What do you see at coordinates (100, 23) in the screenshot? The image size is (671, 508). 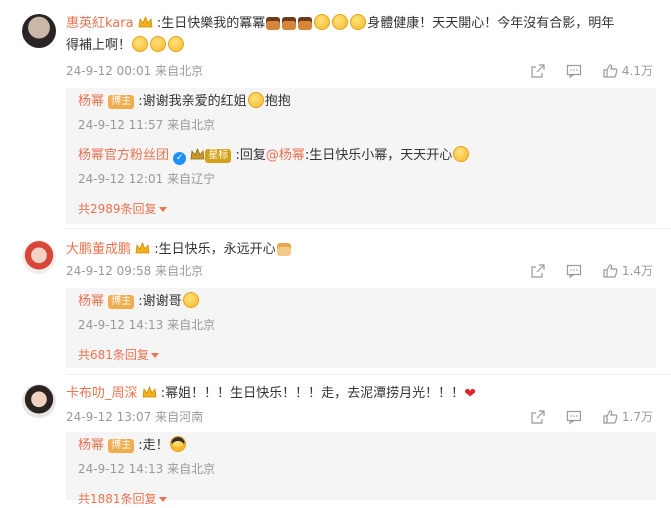 I see `commenter-name: 惠英紅kara` at bounding box center [100, 23].